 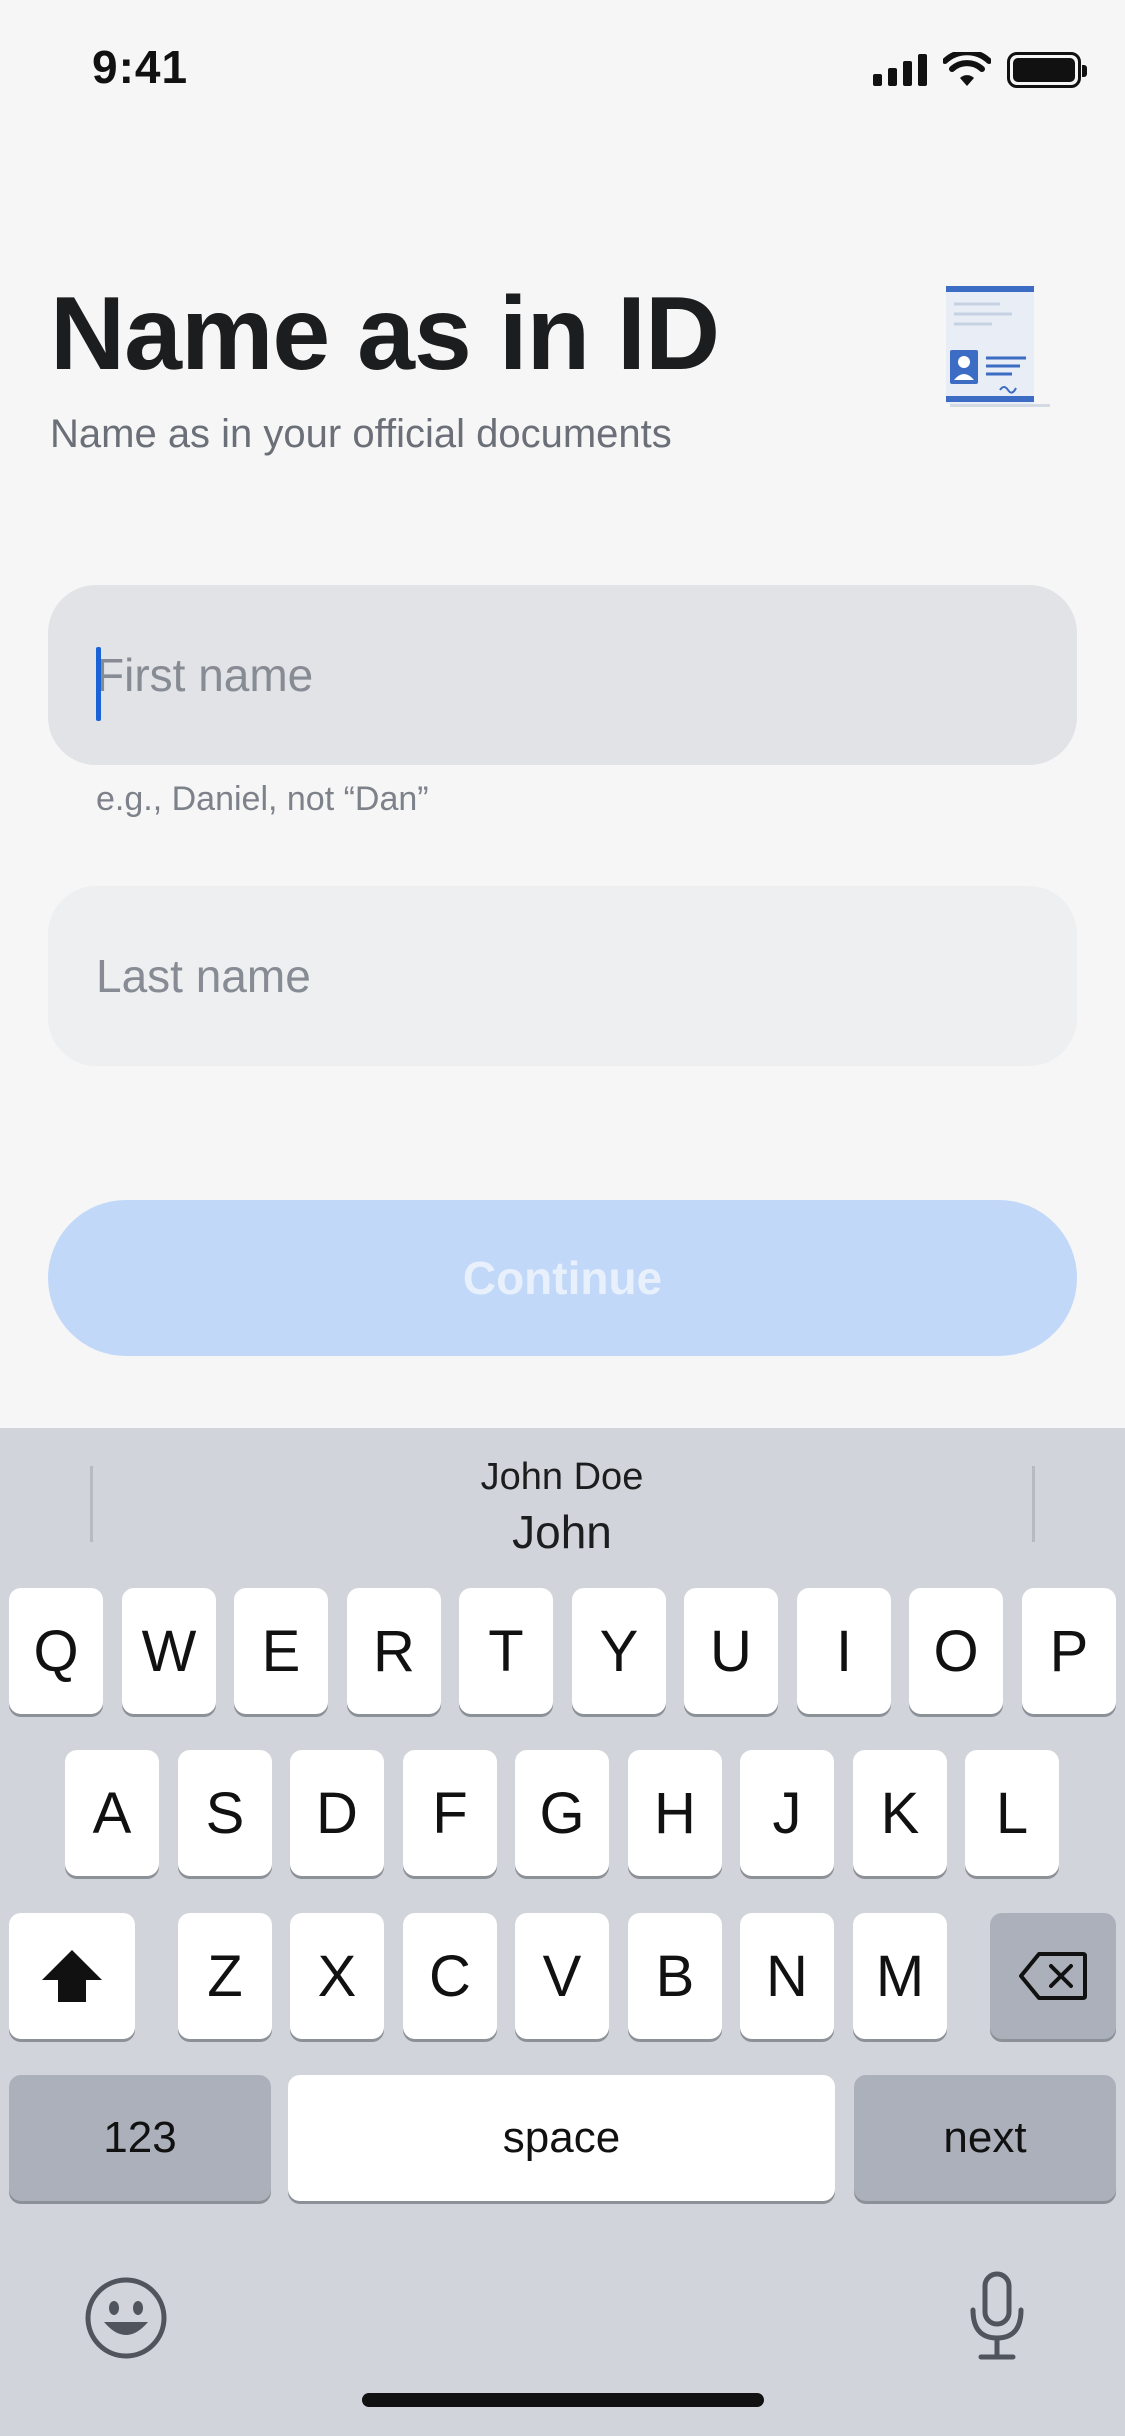 I want to click on delete-key, so click(x=1053, y=1976).